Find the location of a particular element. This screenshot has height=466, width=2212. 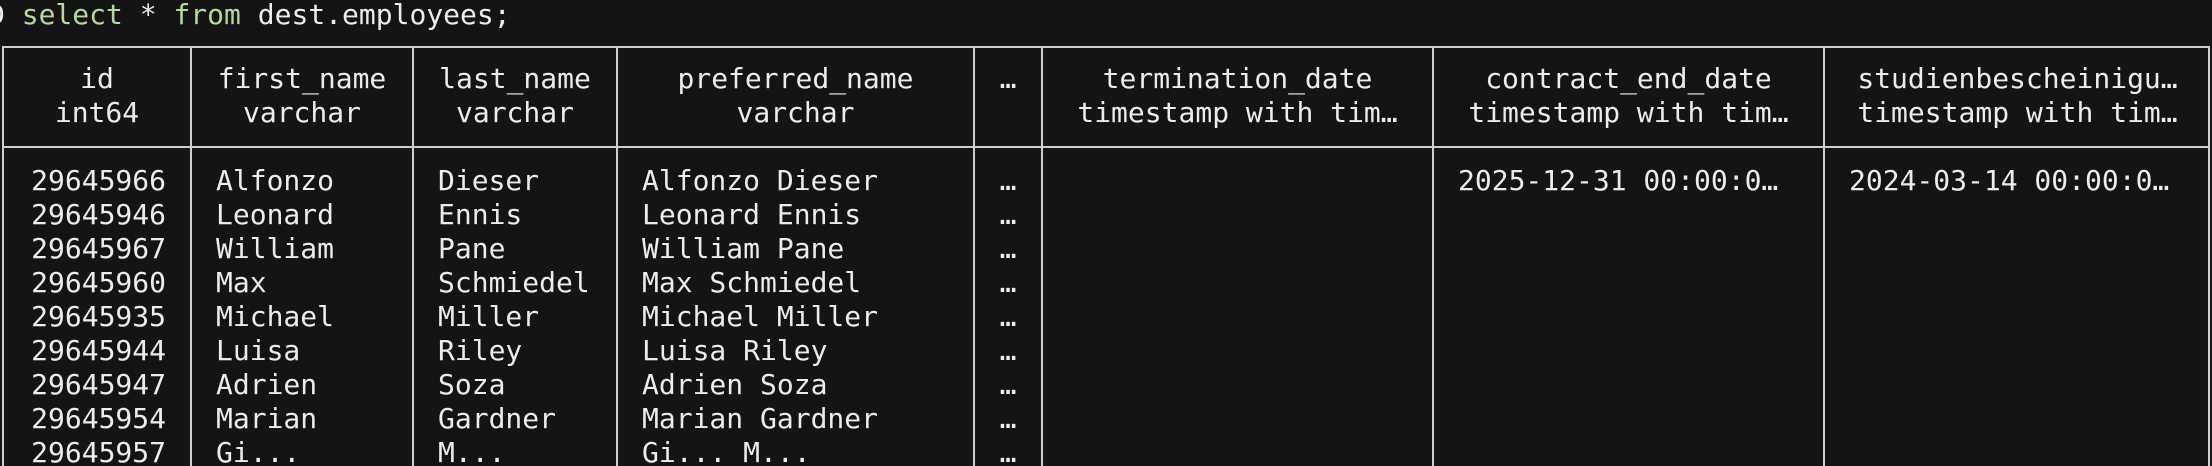

column-cells is located at coordinates (1237, 315).